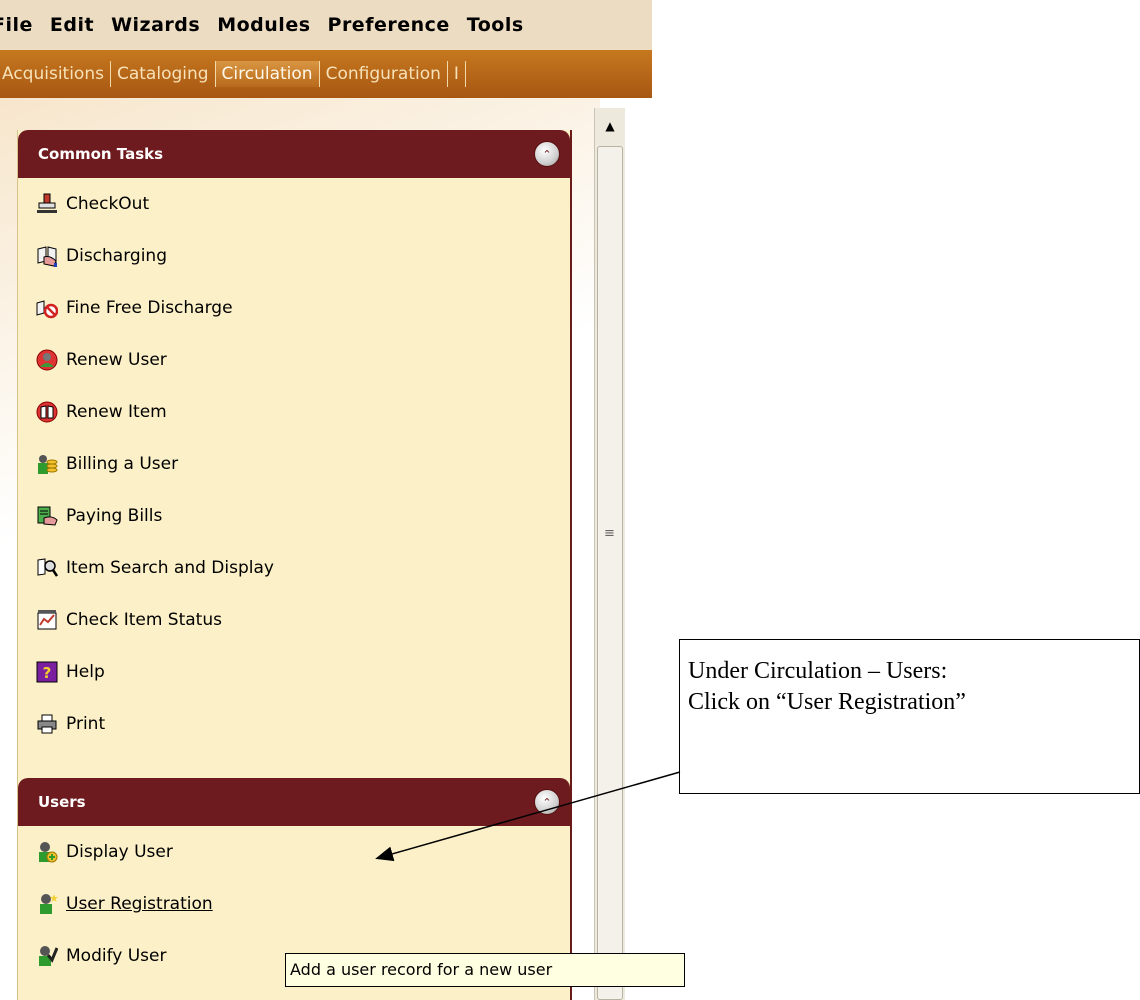 This screenshot has width=1140, height=1000. What do you see at coordinates (610, 126) in the screenshot?
I see `scroll-up-arrow-icon: ▲` at bounding box center [610, 126].